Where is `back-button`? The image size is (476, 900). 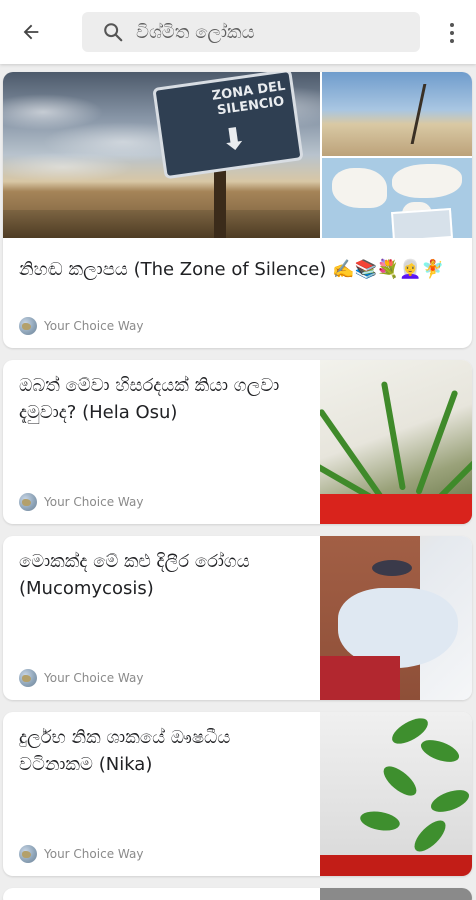 back-button is located at coordinates (31, 32).